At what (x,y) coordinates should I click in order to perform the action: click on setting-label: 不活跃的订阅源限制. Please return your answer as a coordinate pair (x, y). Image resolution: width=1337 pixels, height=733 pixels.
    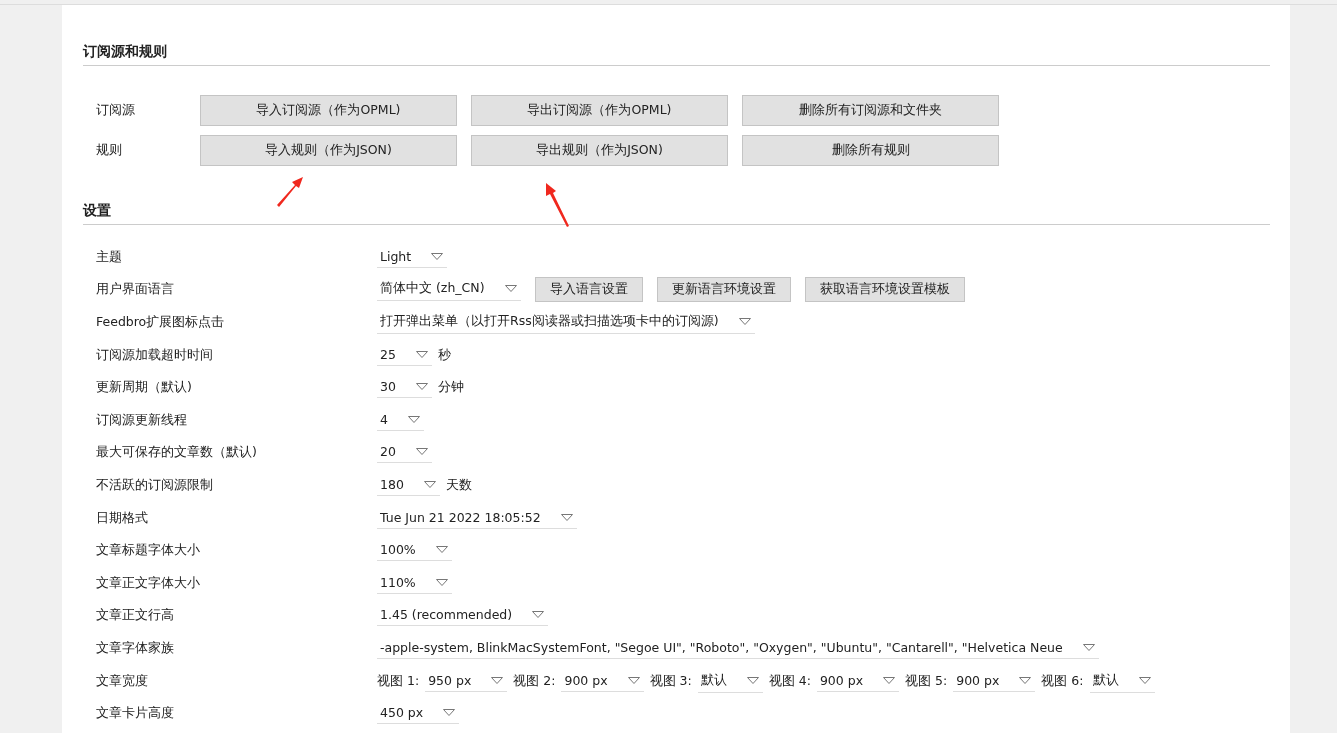
    Looking at the image, I should click on (155, 485).